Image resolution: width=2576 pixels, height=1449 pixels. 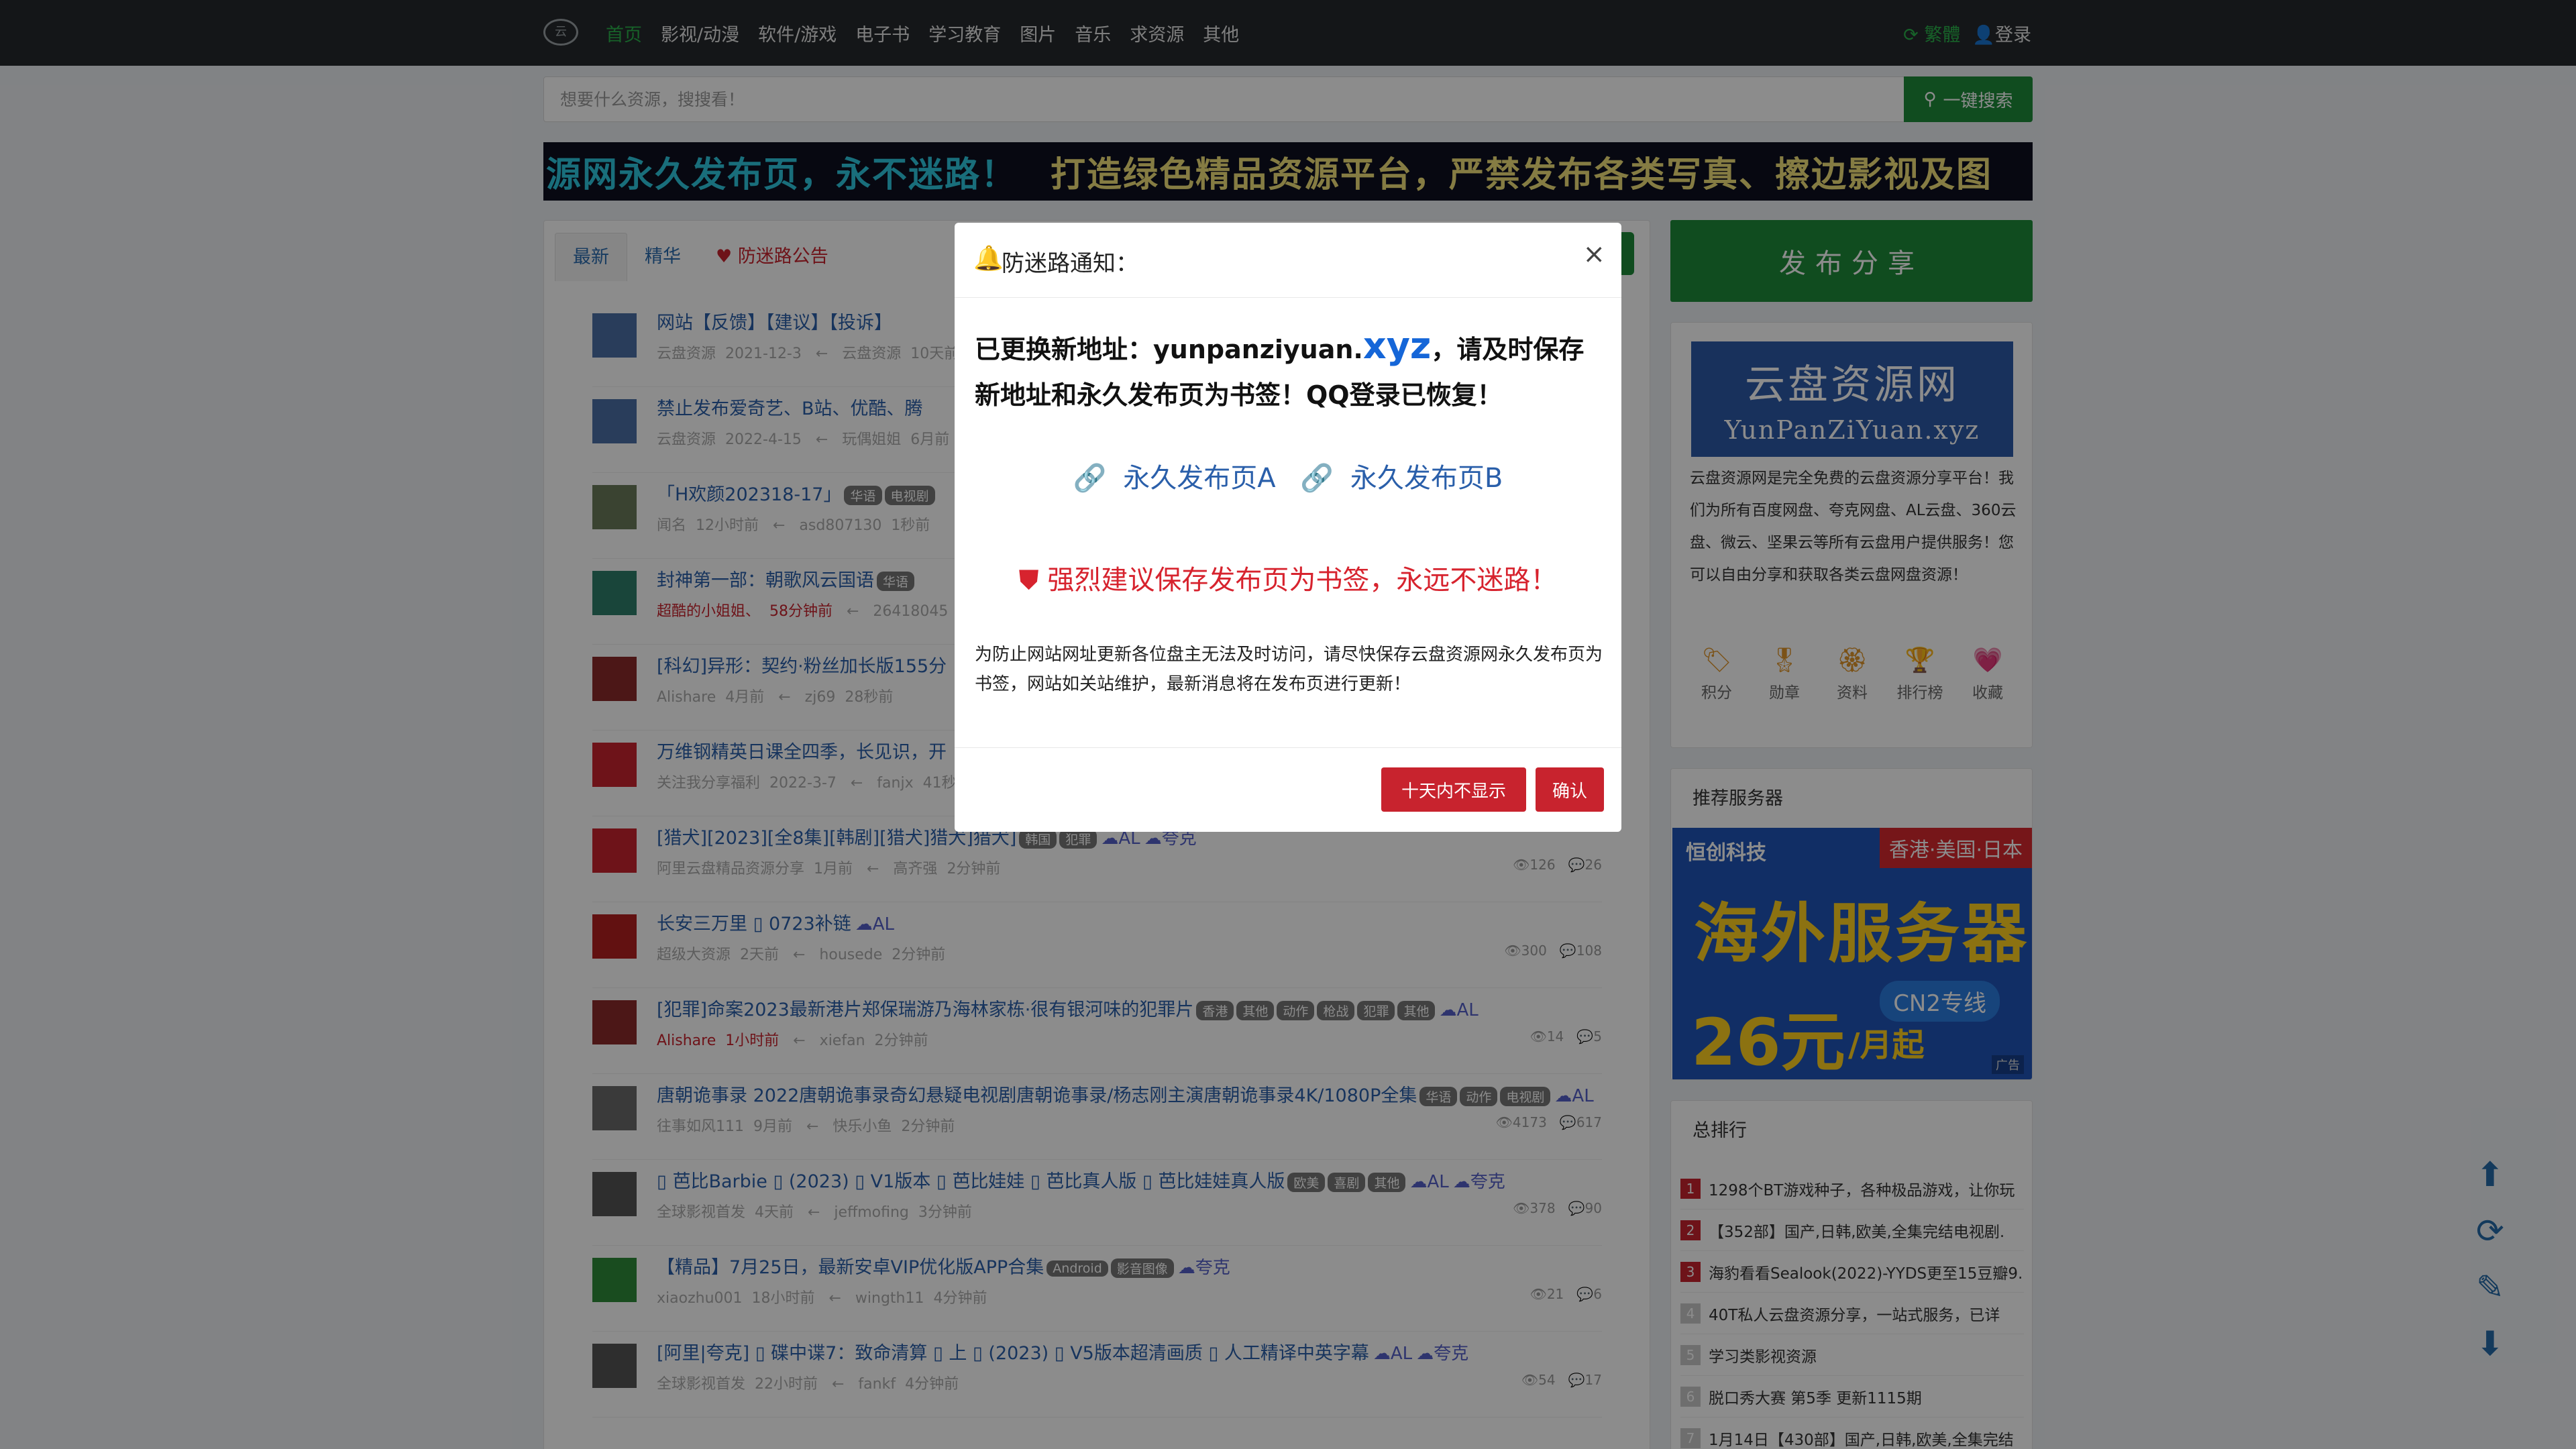 I want to click on hide-ten-days-button: 十天内不显示, so click(x=1453, y=789).